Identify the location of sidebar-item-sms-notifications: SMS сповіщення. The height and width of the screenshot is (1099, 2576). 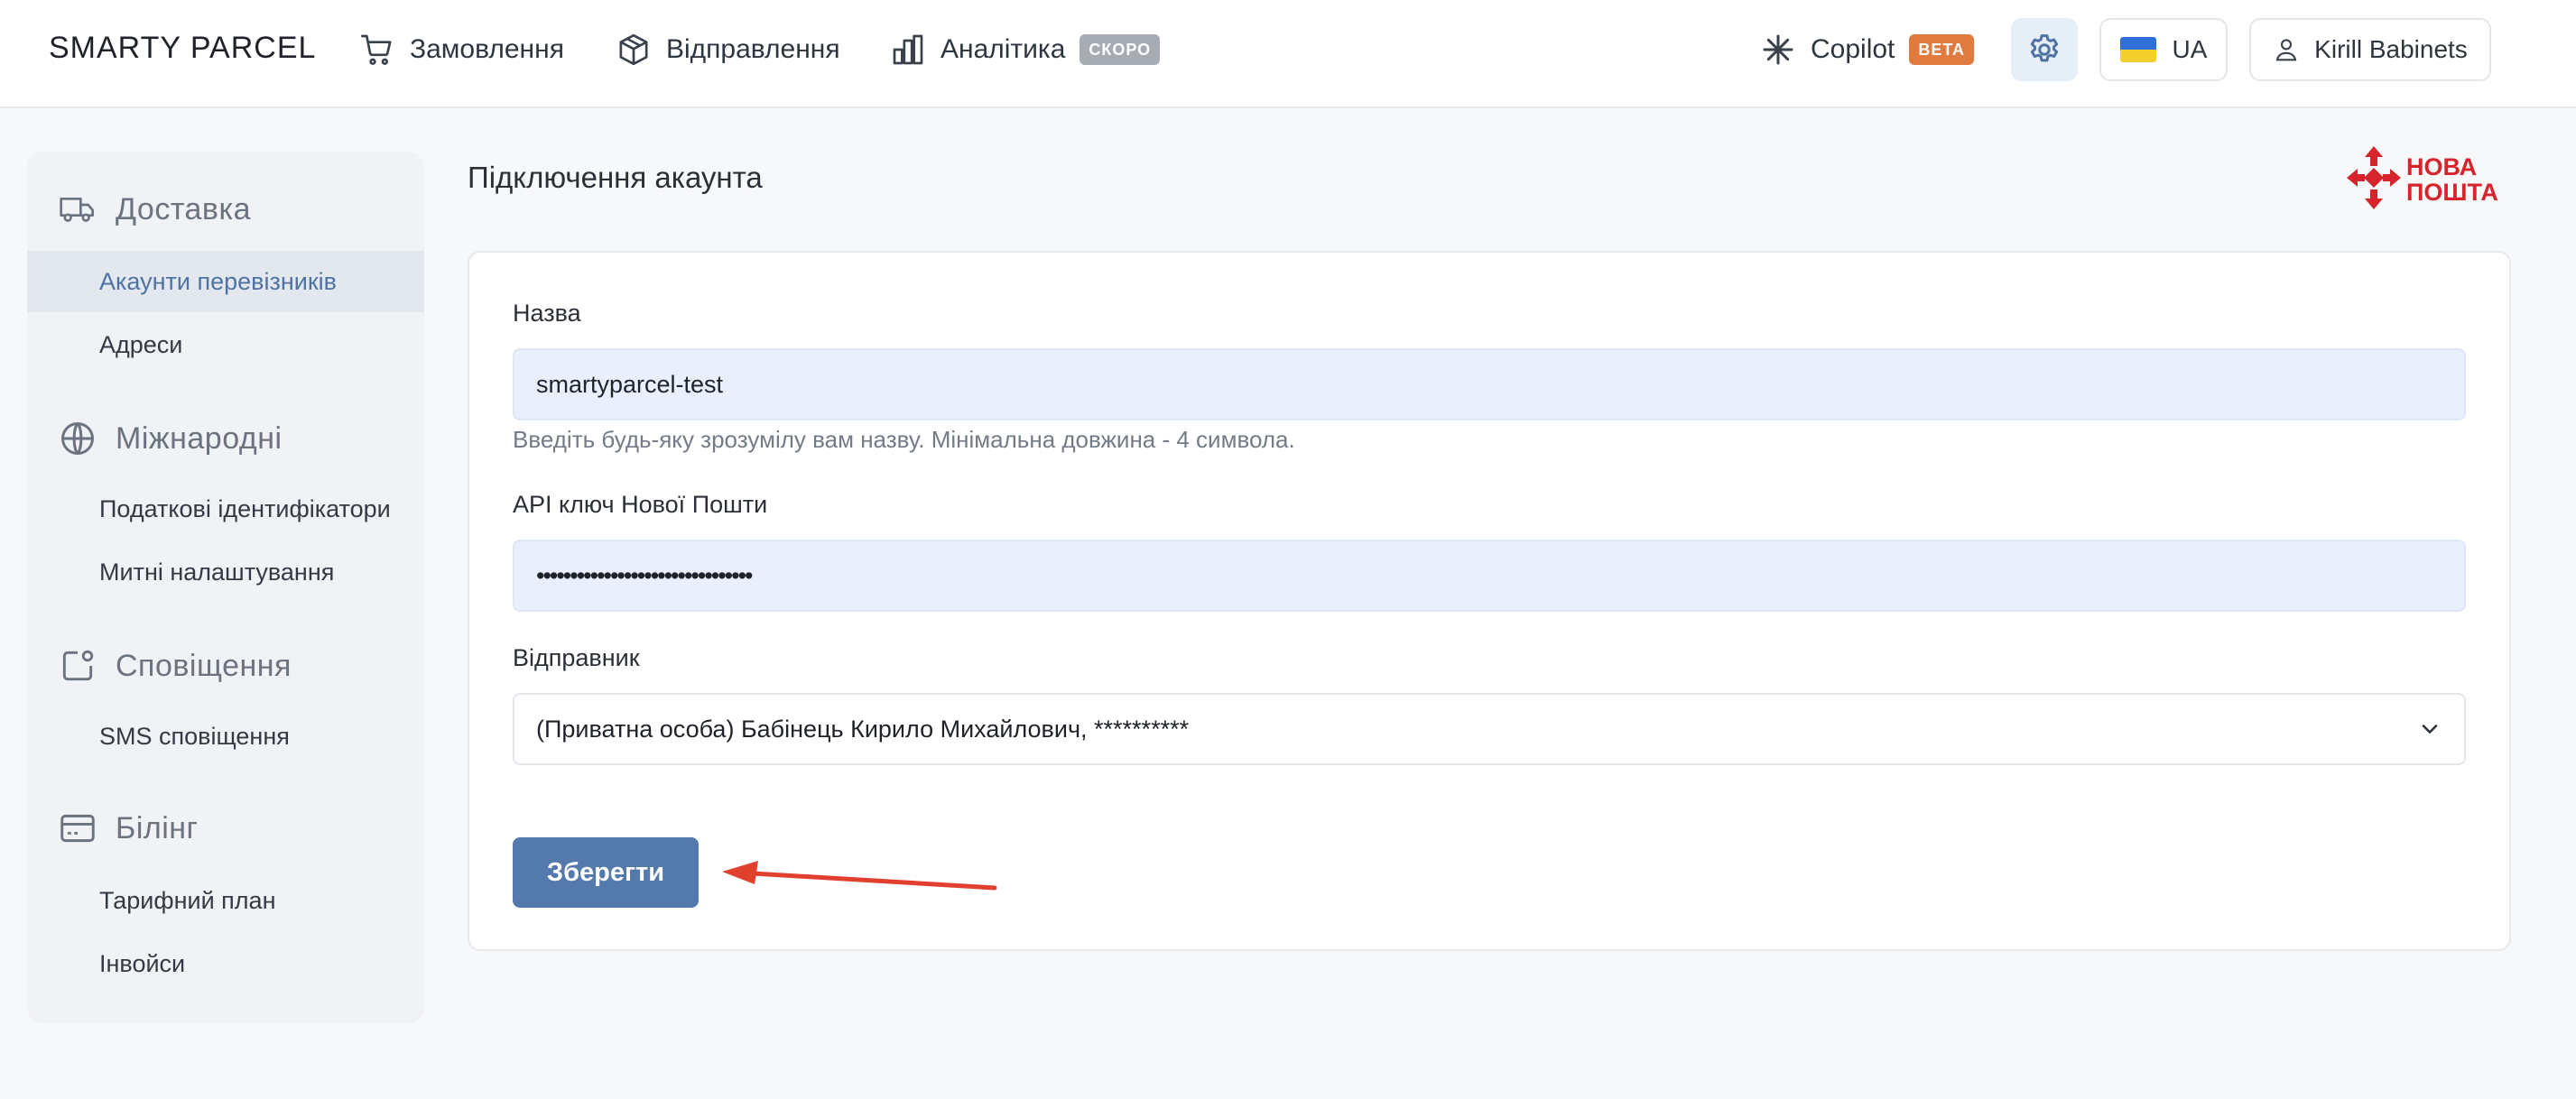
(225, 736).